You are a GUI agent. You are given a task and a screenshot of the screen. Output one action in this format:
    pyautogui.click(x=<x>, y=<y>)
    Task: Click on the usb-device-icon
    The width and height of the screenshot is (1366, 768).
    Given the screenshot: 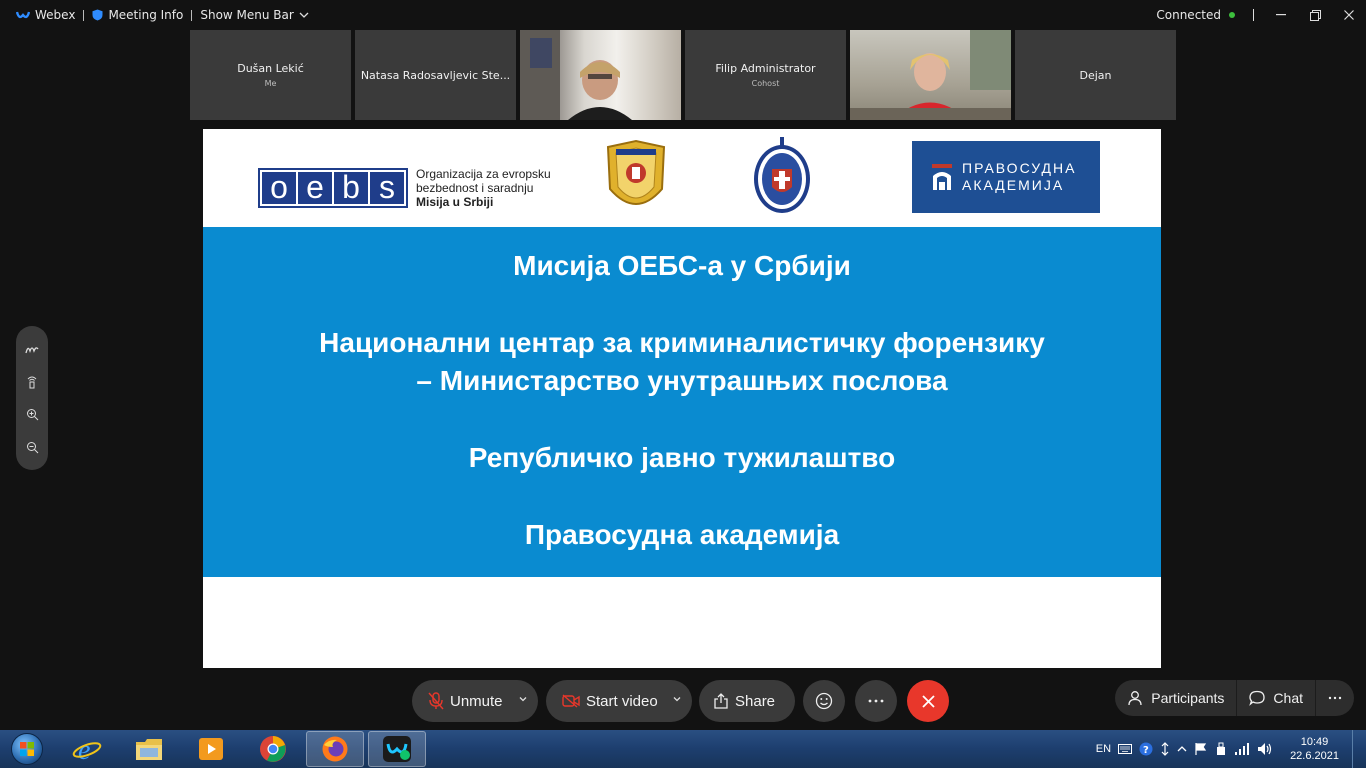 What is the action you would take?
    pyautogui.click(x=1221, y=749)
    